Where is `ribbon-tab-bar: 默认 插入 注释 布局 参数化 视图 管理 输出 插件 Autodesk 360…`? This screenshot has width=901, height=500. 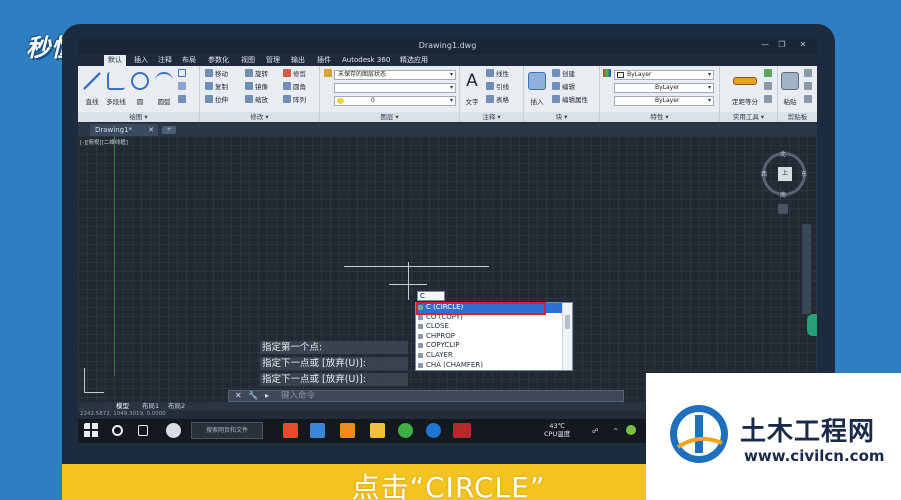 ribbon-tab-bar: 默认 插入 注释 布局 参数化 视图 管理 输出 插件 Autodesk 360… is located at coordinates (447, 60).